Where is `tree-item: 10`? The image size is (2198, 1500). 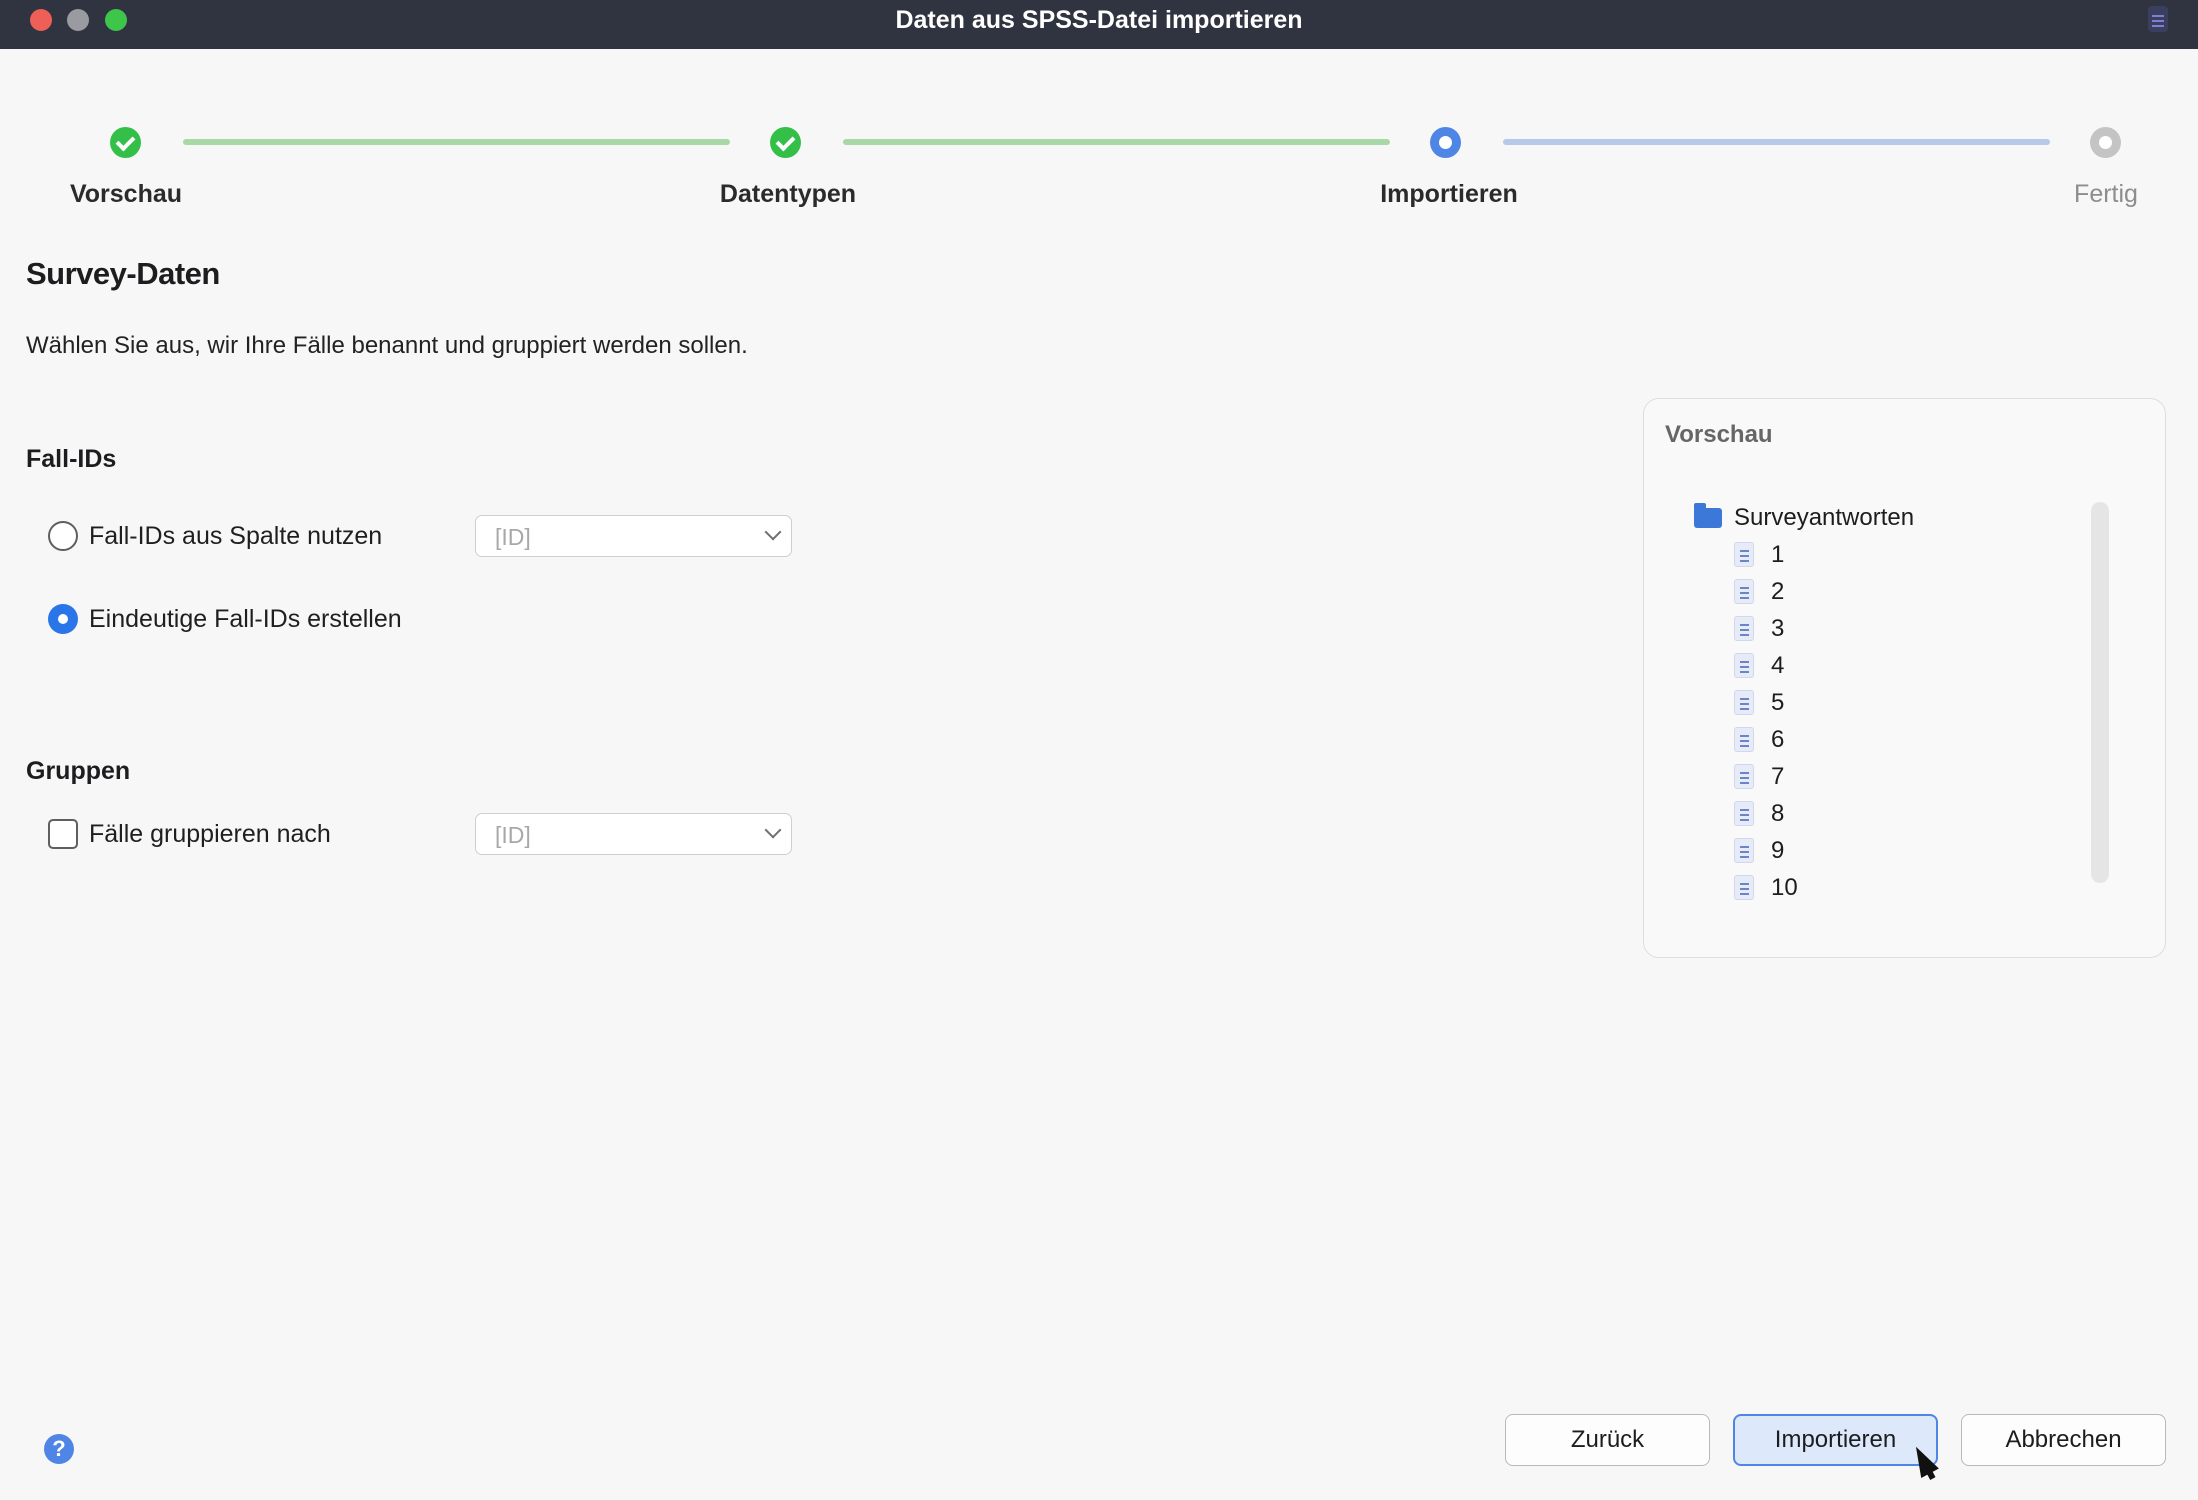
tree-item: 10 is located at coordinates (1884, 885).